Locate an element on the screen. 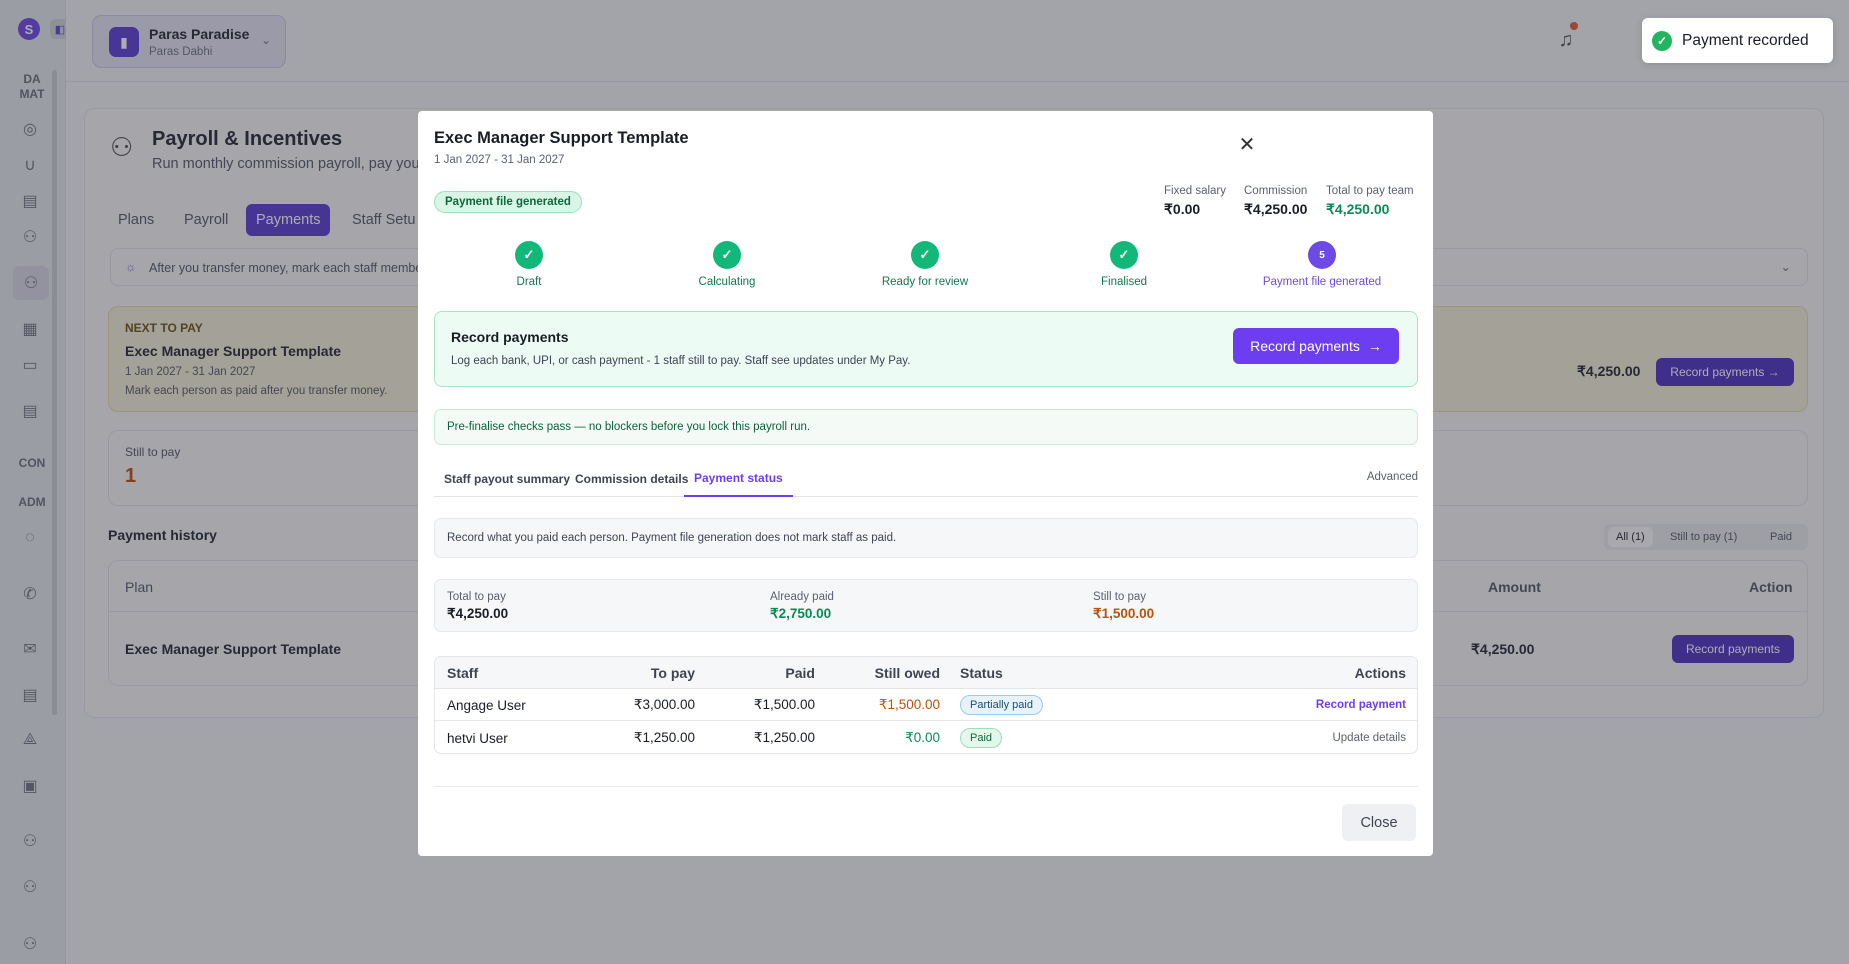  total-label: Total to pay is located at coordinates (476, 597).